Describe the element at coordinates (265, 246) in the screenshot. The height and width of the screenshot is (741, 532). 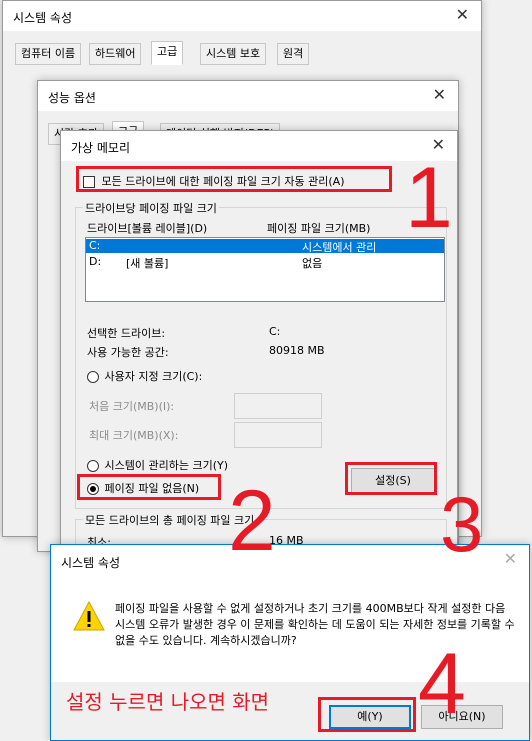
I see `drive-row: C: 시스템에서 관리` at that location.